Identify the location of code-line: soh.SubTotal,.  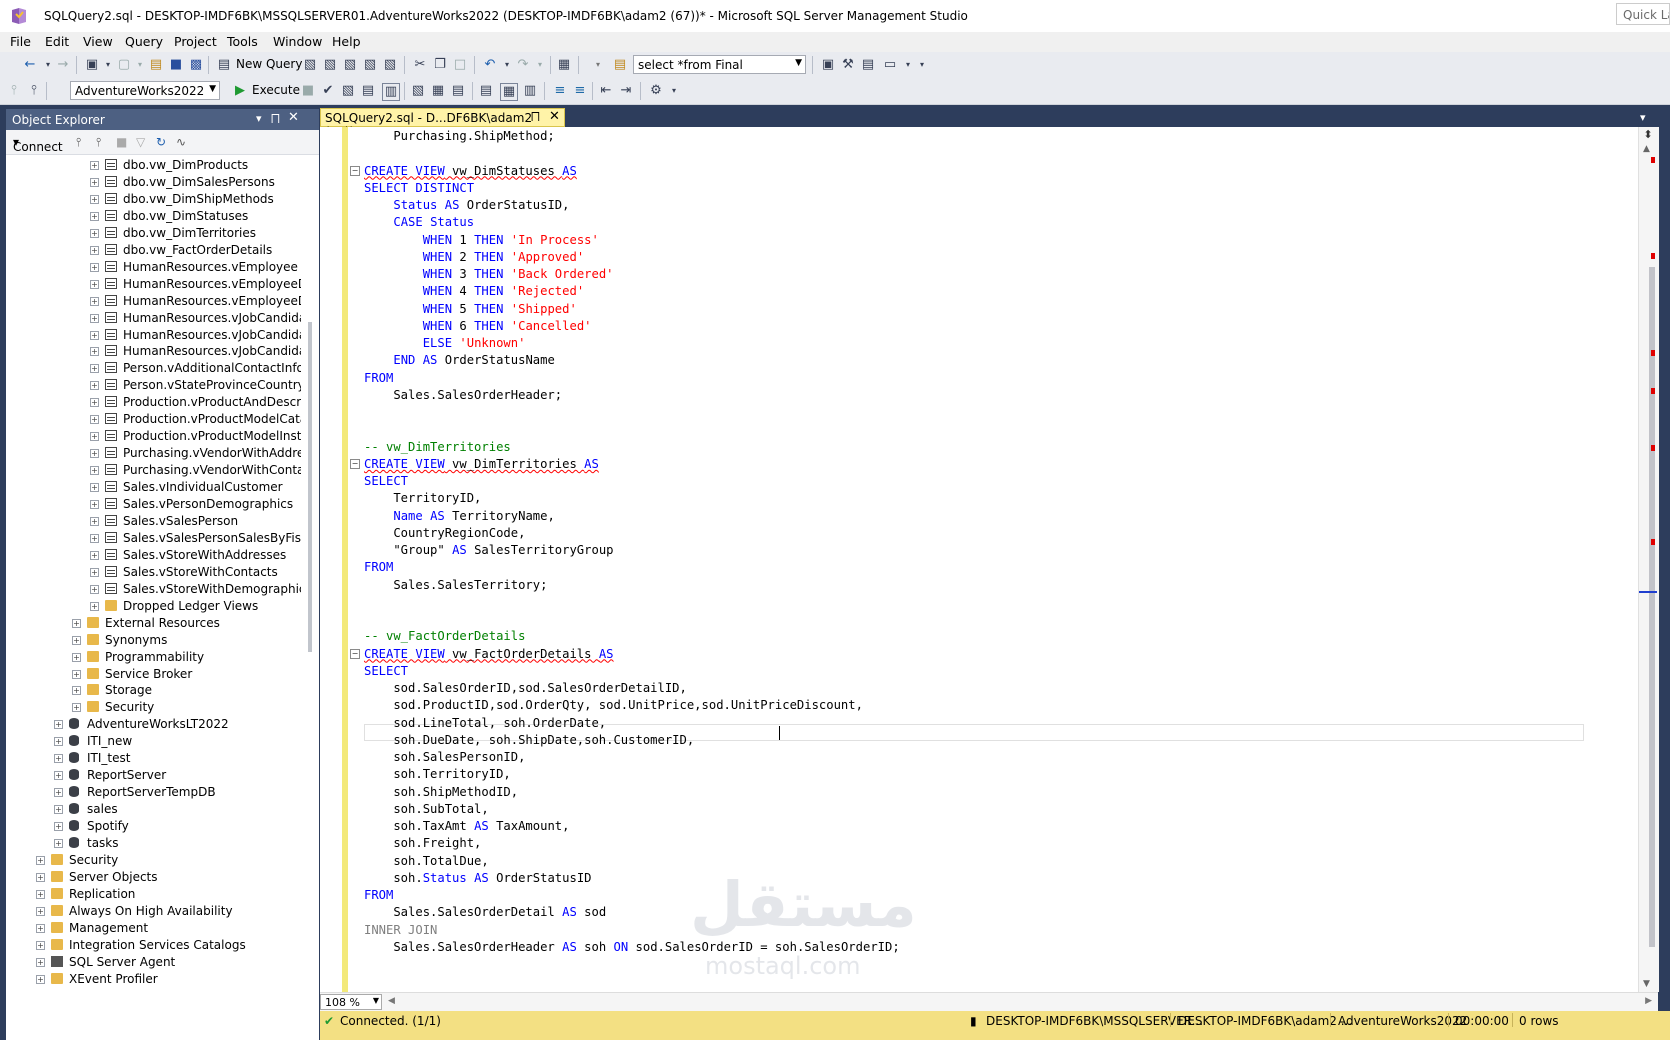
(426, 809).